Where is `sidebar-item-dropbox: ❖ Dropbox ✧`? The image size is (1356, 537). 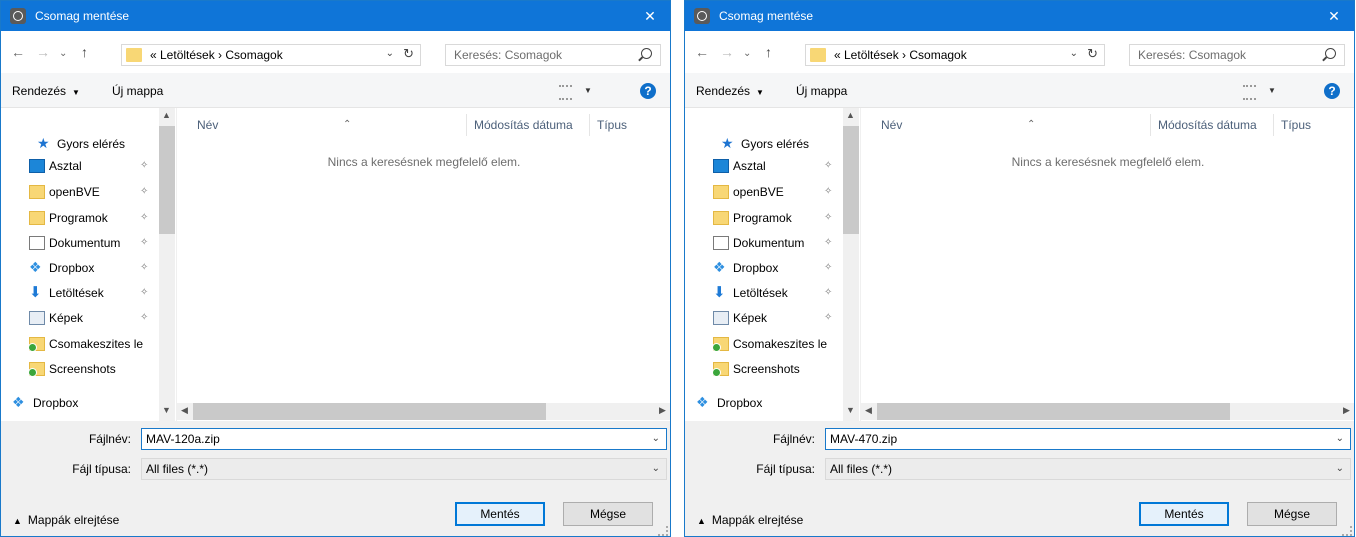
sidebar-item-dropbox: ❖ Dropbox ✧ is located at coordinates (95, 269).